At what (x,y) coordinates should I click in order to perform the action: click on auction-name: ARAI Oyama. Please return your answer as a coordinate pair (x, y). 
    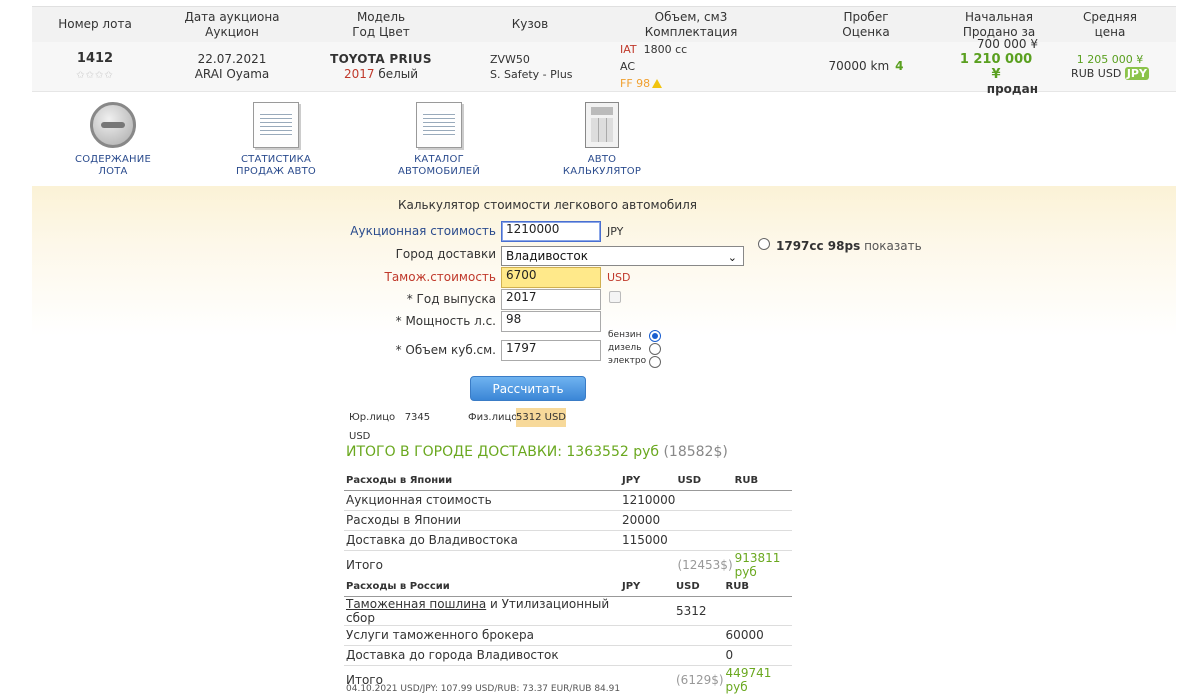
    Looking at the image, I should click on (232, 73).